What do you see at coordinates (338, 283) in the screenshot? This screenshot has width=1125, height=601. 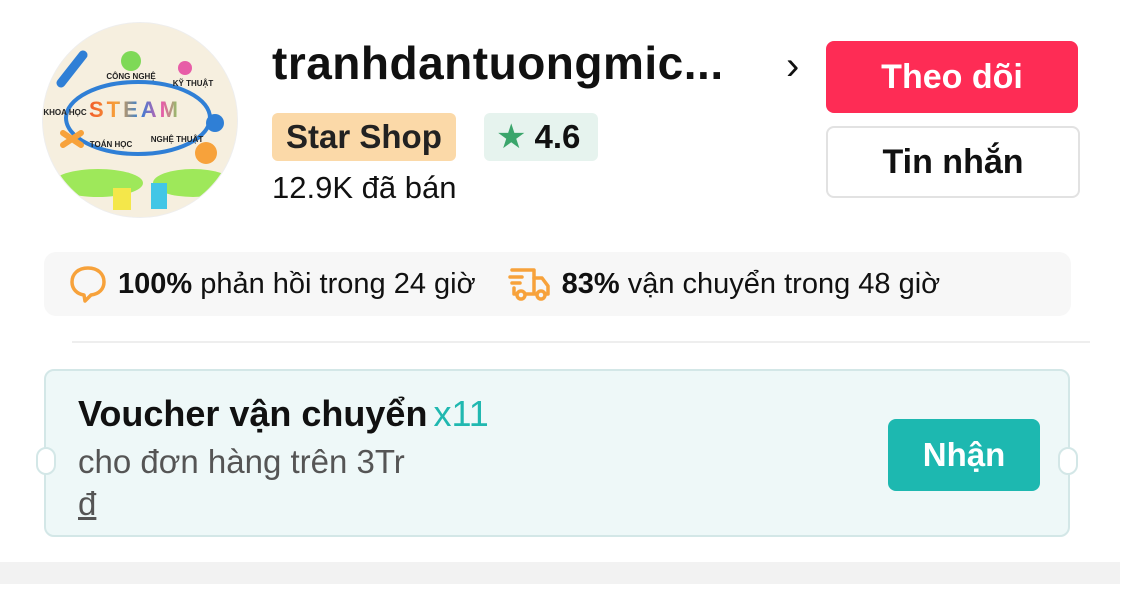 I see `response-rate-text: phản hồi trong 24 giờ` at bounding box center [338, 283].